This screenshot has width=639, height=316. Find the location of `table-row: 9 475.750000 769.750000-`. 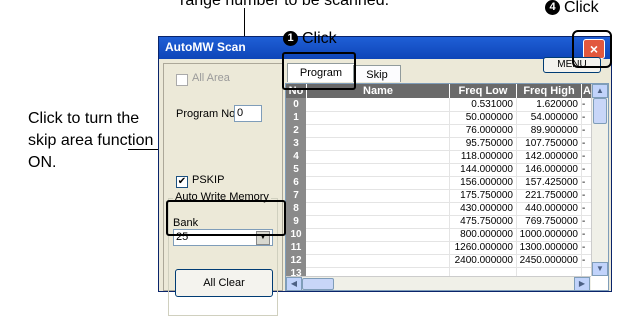

table-row: 9 475.750000 769.750000- is located at coordinates (438, 222).